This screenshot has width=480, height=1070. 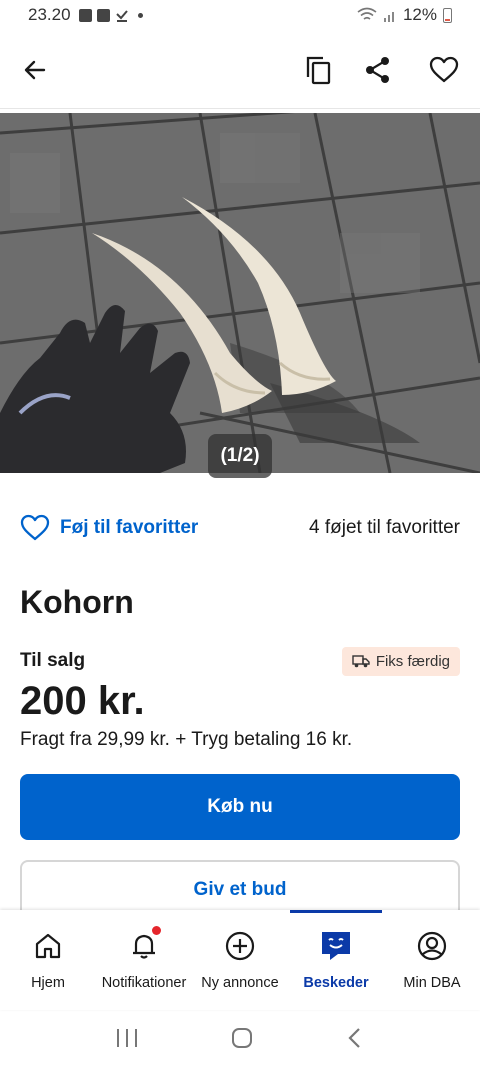 What do you see at coordinates (127, 1040) in the screenshot?
I see `recent-apps-icon` at bounding box center [127, 1040].